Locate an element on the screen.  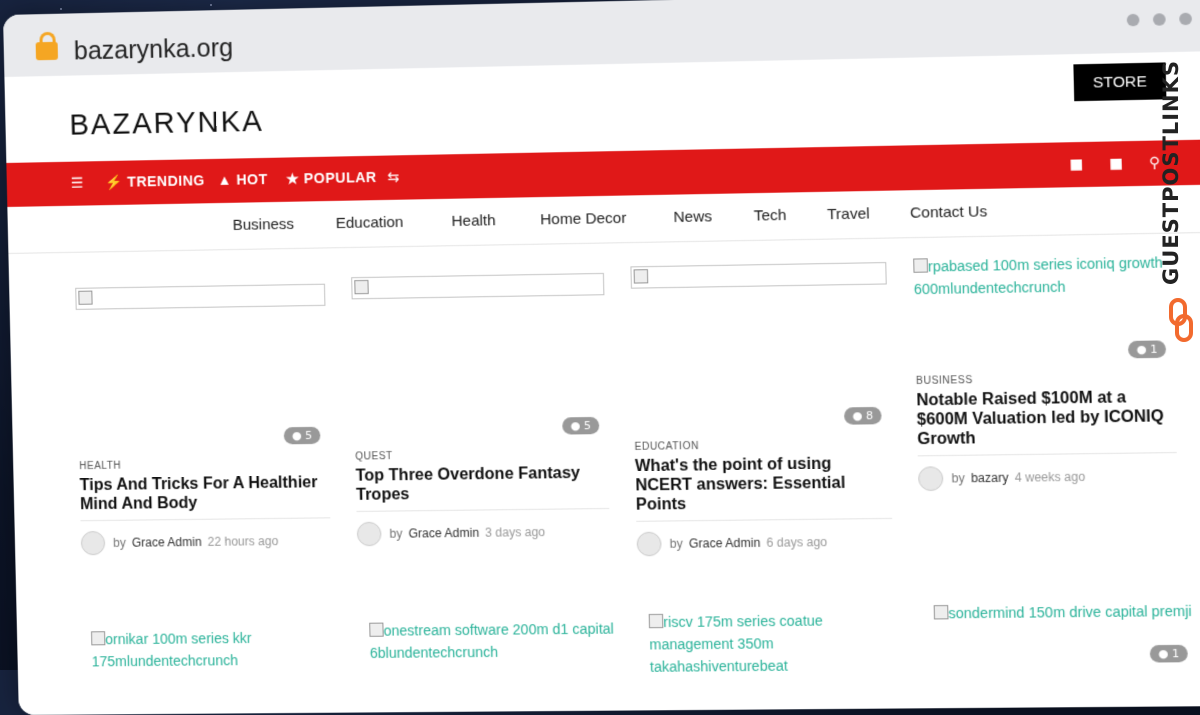
comment-count-badge: ● 8 is located at coordinates (862, 415).